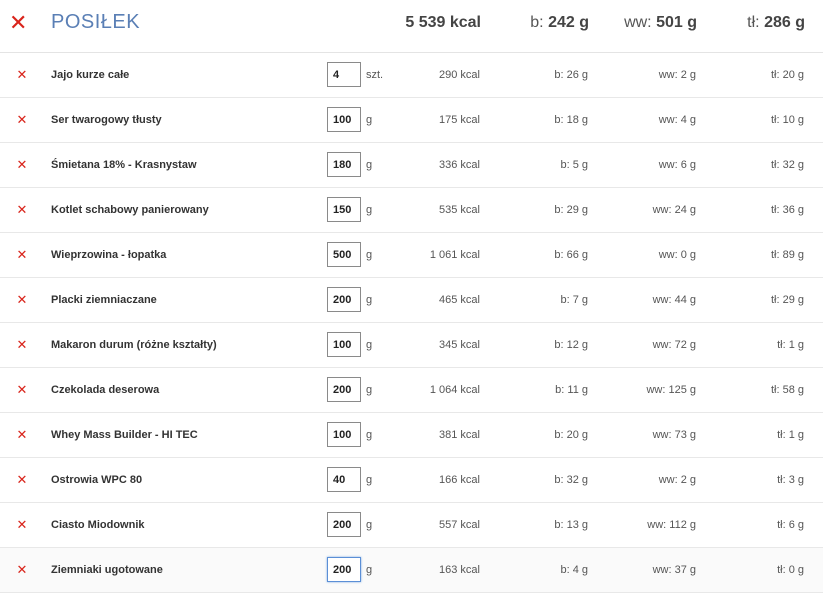 The width and height of the screenshot is (823, 595). Describe the element at coordinates (105, 390) in the screenshot. I see `food-item-name: Czekolada deserowa` at that location.